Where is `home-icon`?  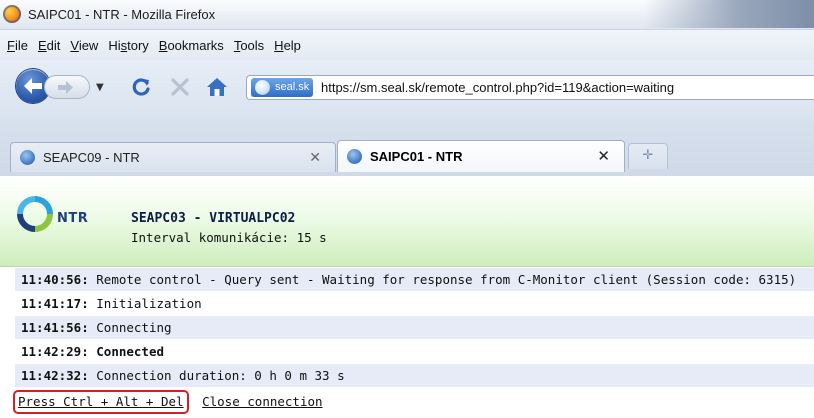 home-icon is located at coordinates (217, 87).